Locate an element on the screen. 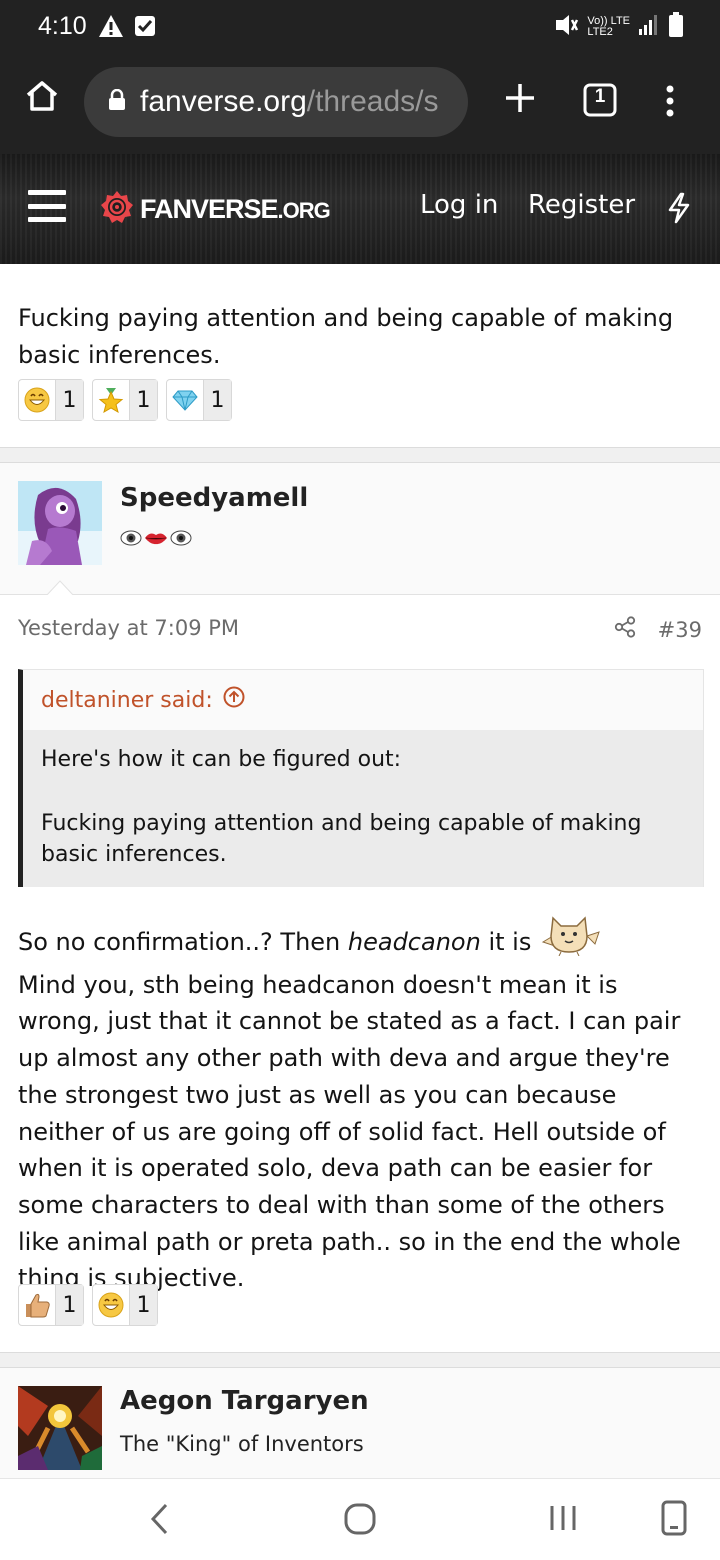 Image resolution: width=720 pixels, height=1560 pixels. post-number: #39 is located at coordinates (680, 630).